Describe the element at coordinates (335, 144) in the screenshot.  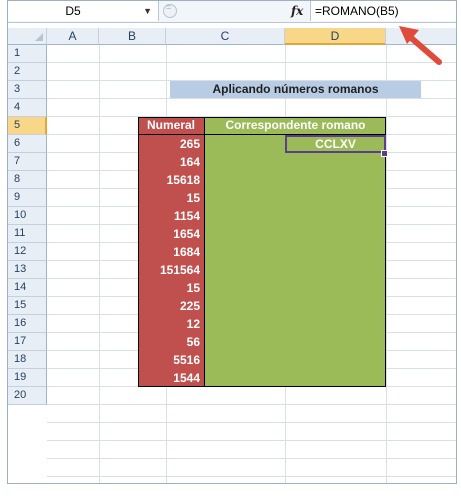
I see `active-cell-d5: CCLXV` at that location.